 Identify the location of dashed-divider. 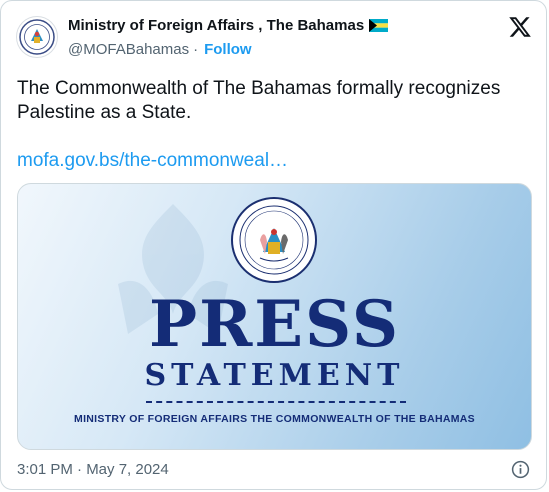
(276, 402).